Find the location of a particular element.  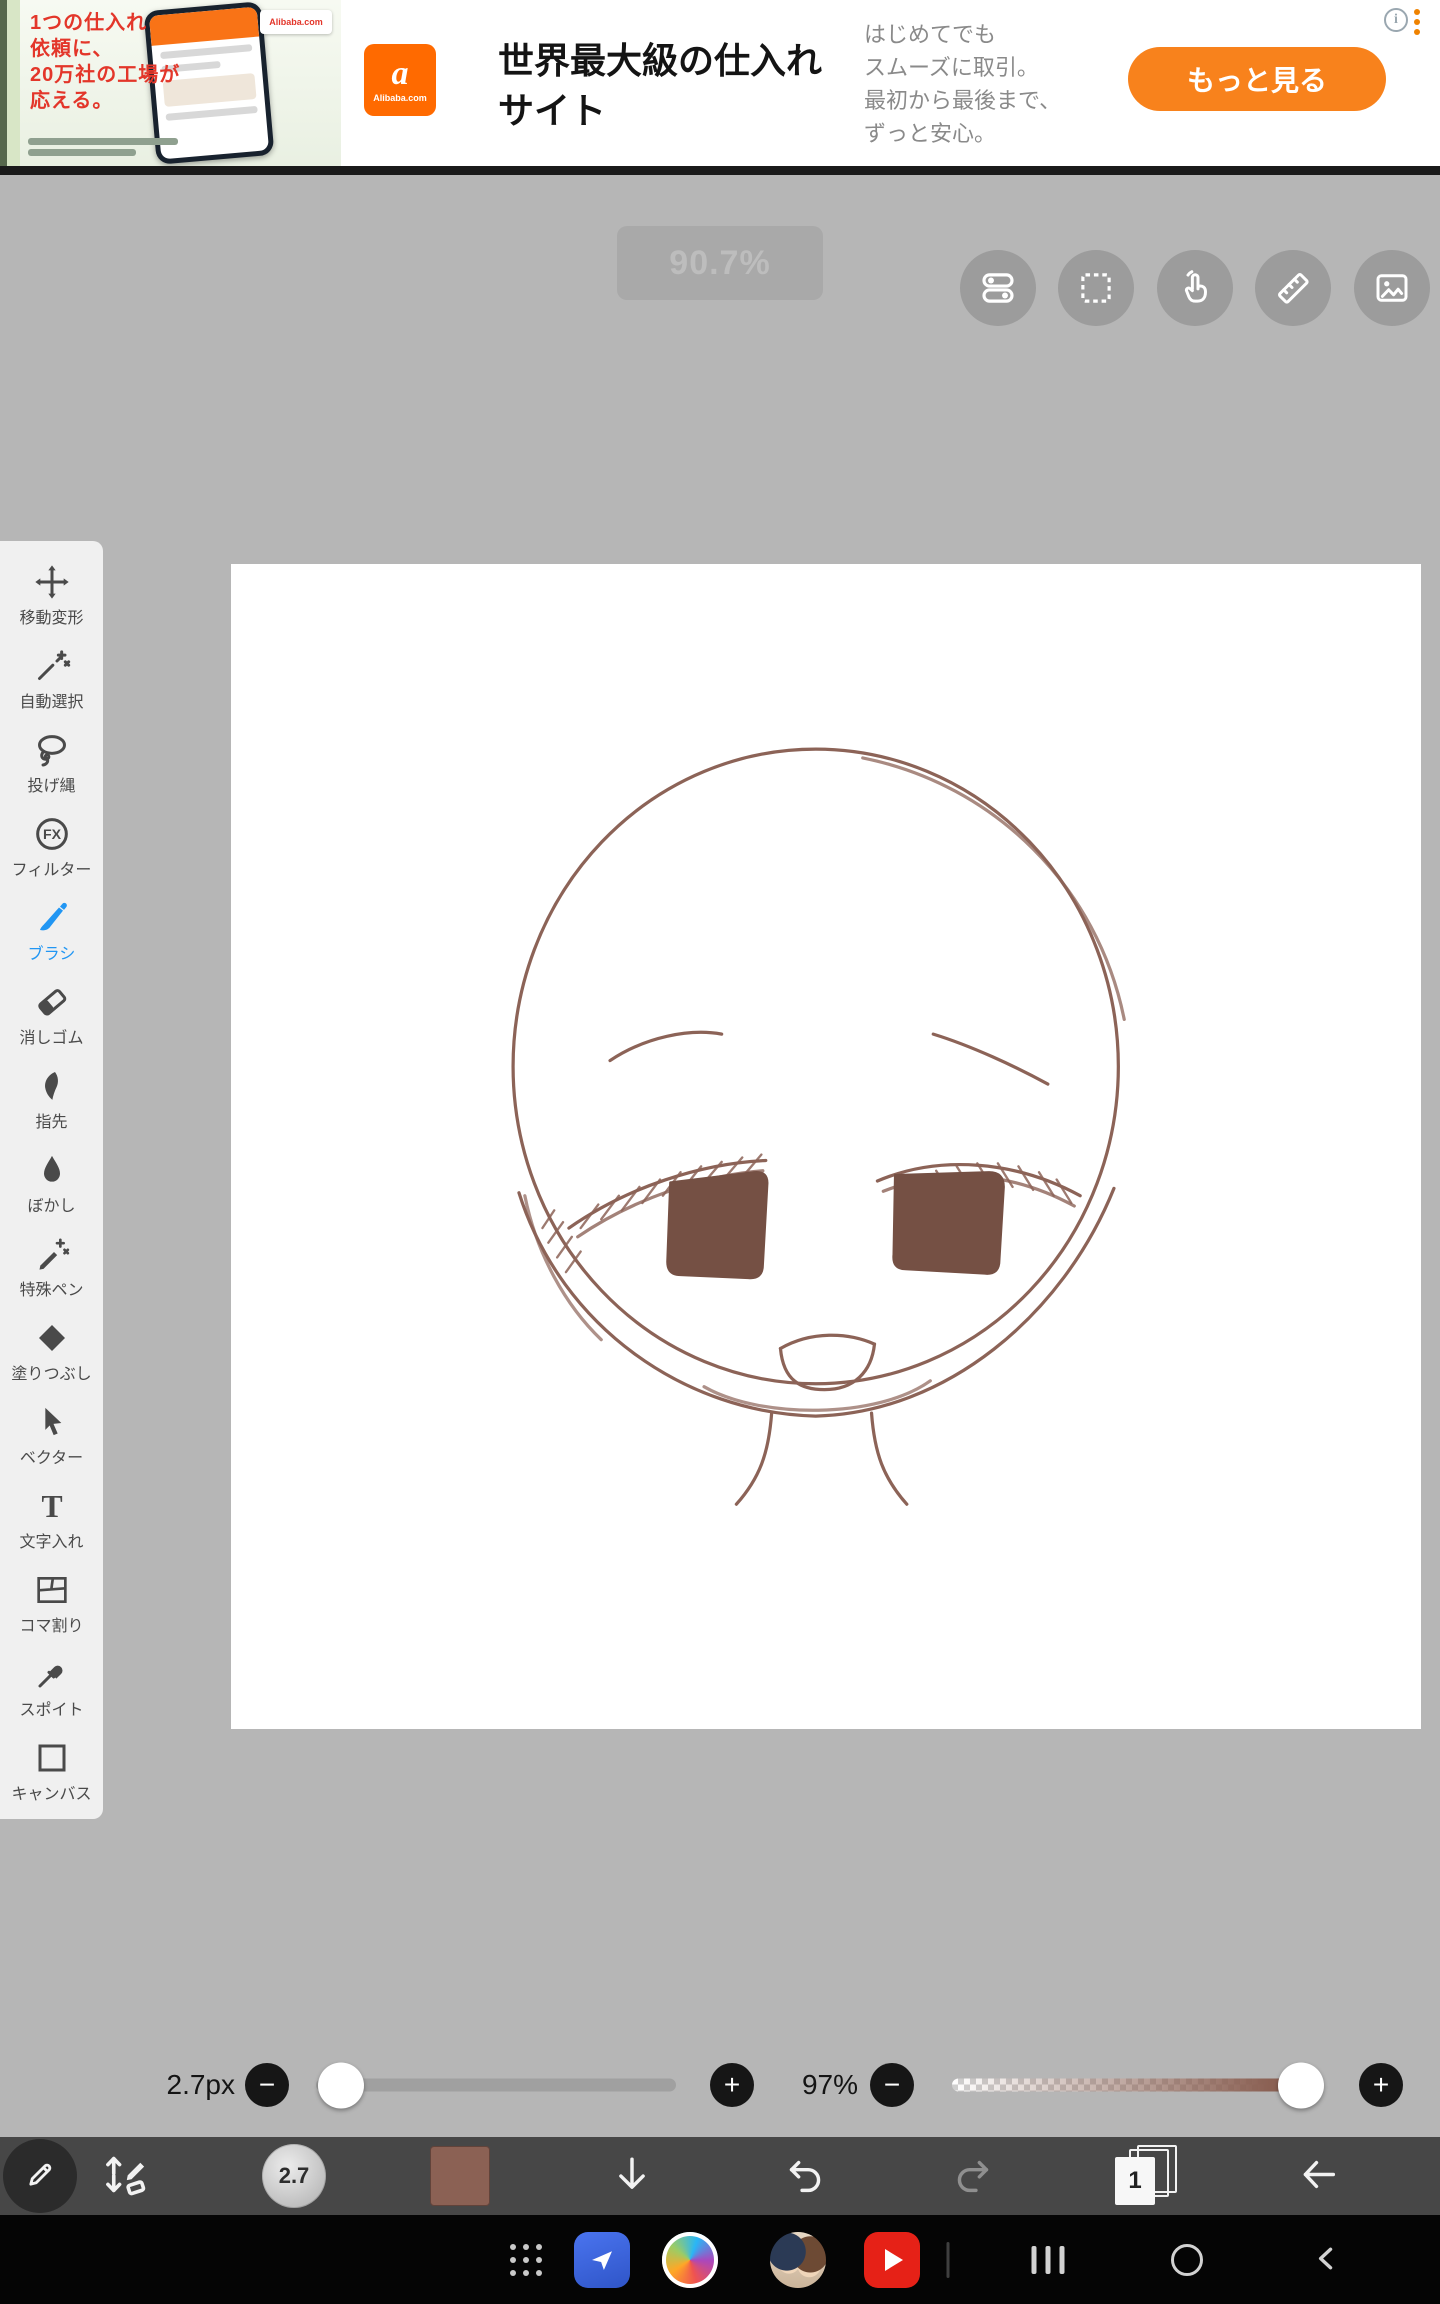

pen-tool-icon is located at coordinates (40, 2176).